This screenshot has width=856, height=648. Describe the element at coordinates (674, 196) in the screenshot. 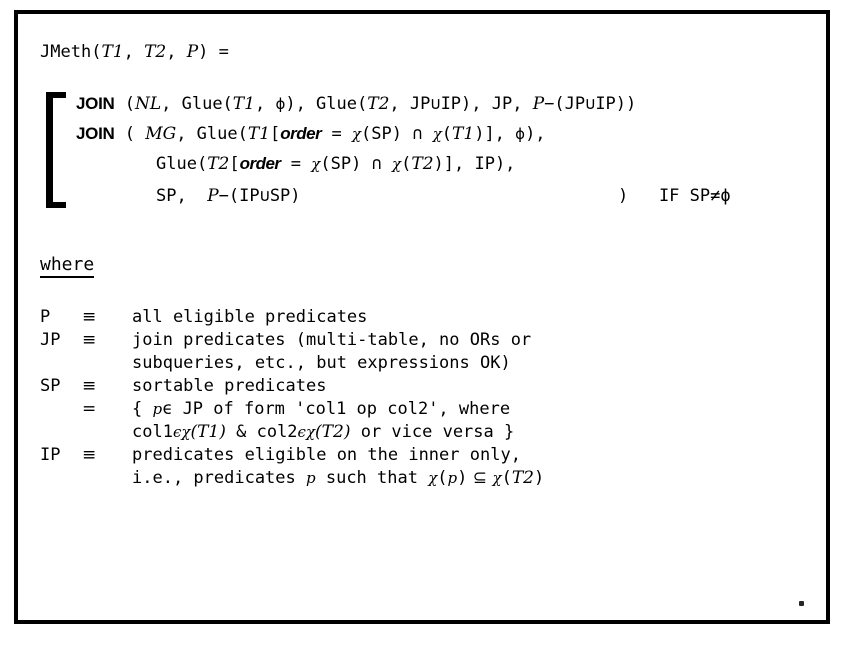

I see `condition-if-sp-nonempty: ) IF SP≠ϕ` at that location.